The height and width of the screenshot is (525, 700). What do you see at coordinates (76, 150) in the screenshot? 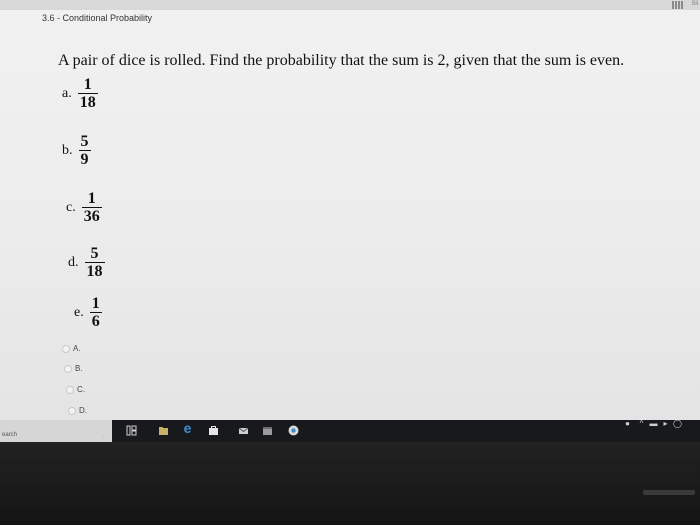
I see `option-b: b. 5 9` at bounding box center [76, 150].